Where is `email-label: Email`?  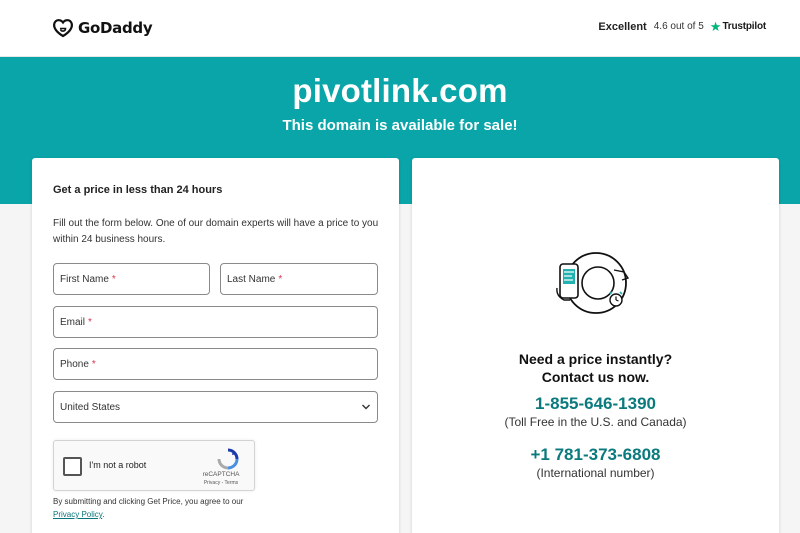 email-label: Email is located at coordinates (73, 322).